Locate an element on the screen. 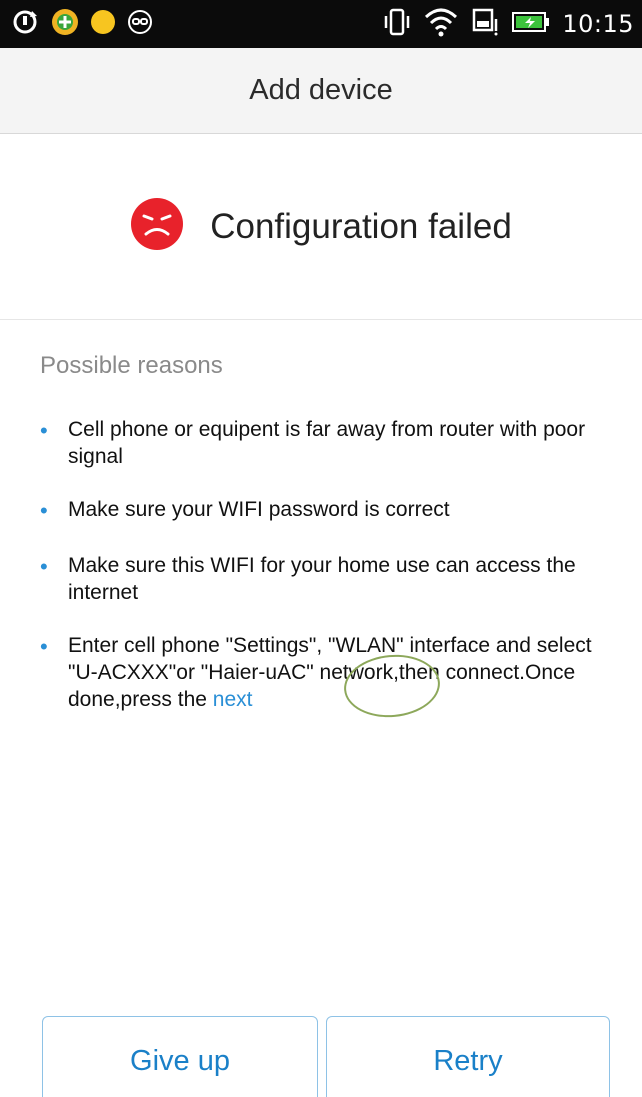 The image size is (642, 1097). page-title: Add device is located at coordinates (321, 90).